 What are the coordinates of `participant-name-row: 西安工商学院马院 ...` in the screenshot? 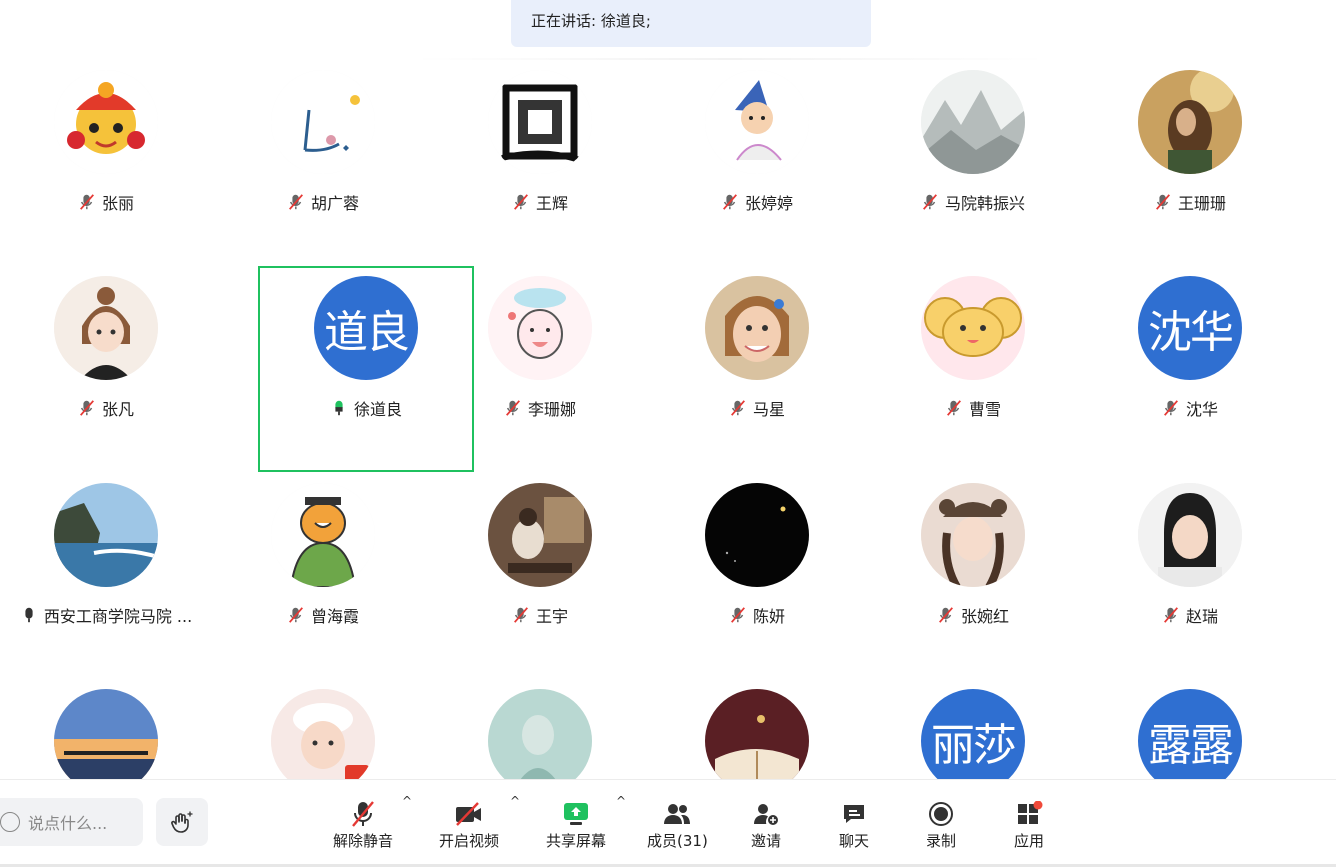 It's located at (107, 615).